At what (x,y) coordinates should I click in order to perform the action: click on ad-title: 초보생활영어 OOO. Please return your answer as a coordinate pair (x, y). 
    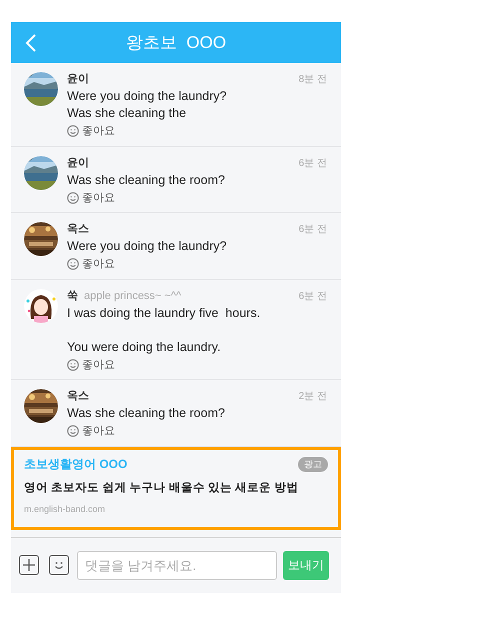
    Looking at the image, I should click on (76, 464).